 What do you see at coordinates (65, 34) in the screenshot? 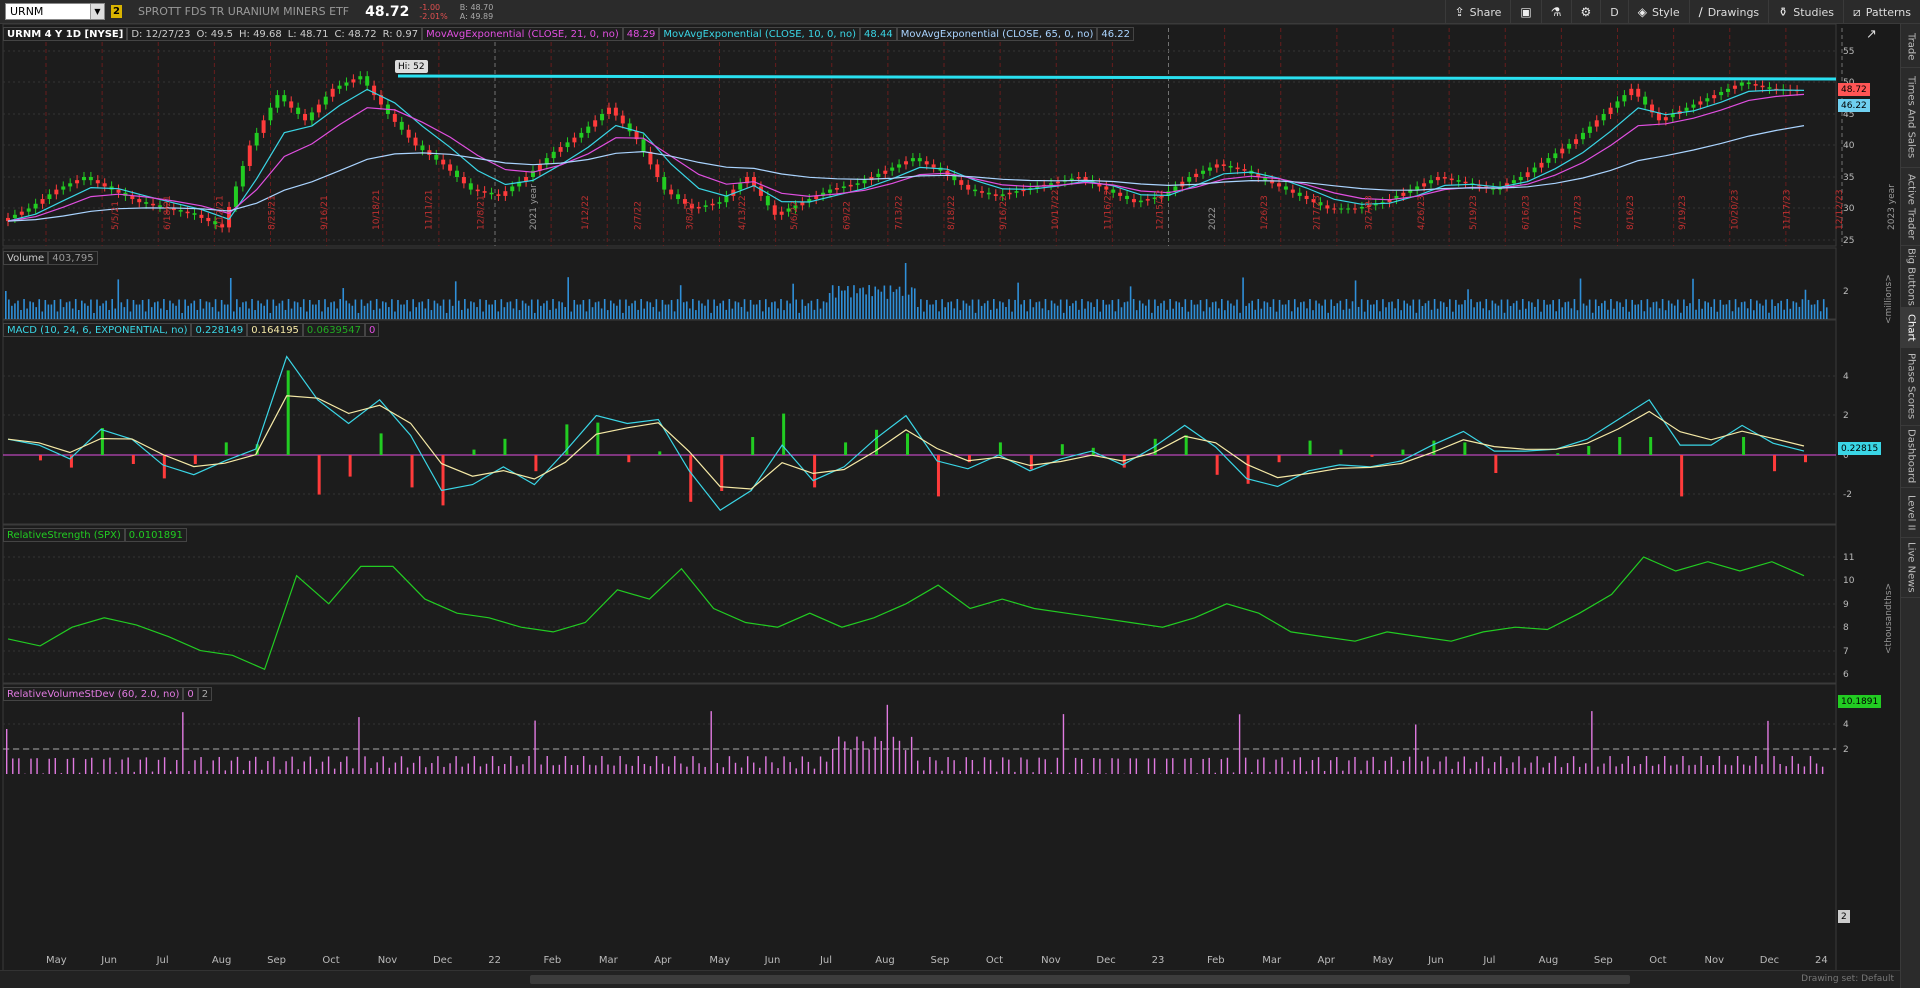
I see `chart-title: URNM 4 Y 1D [NYSE]` at bounding box center [65, 34].